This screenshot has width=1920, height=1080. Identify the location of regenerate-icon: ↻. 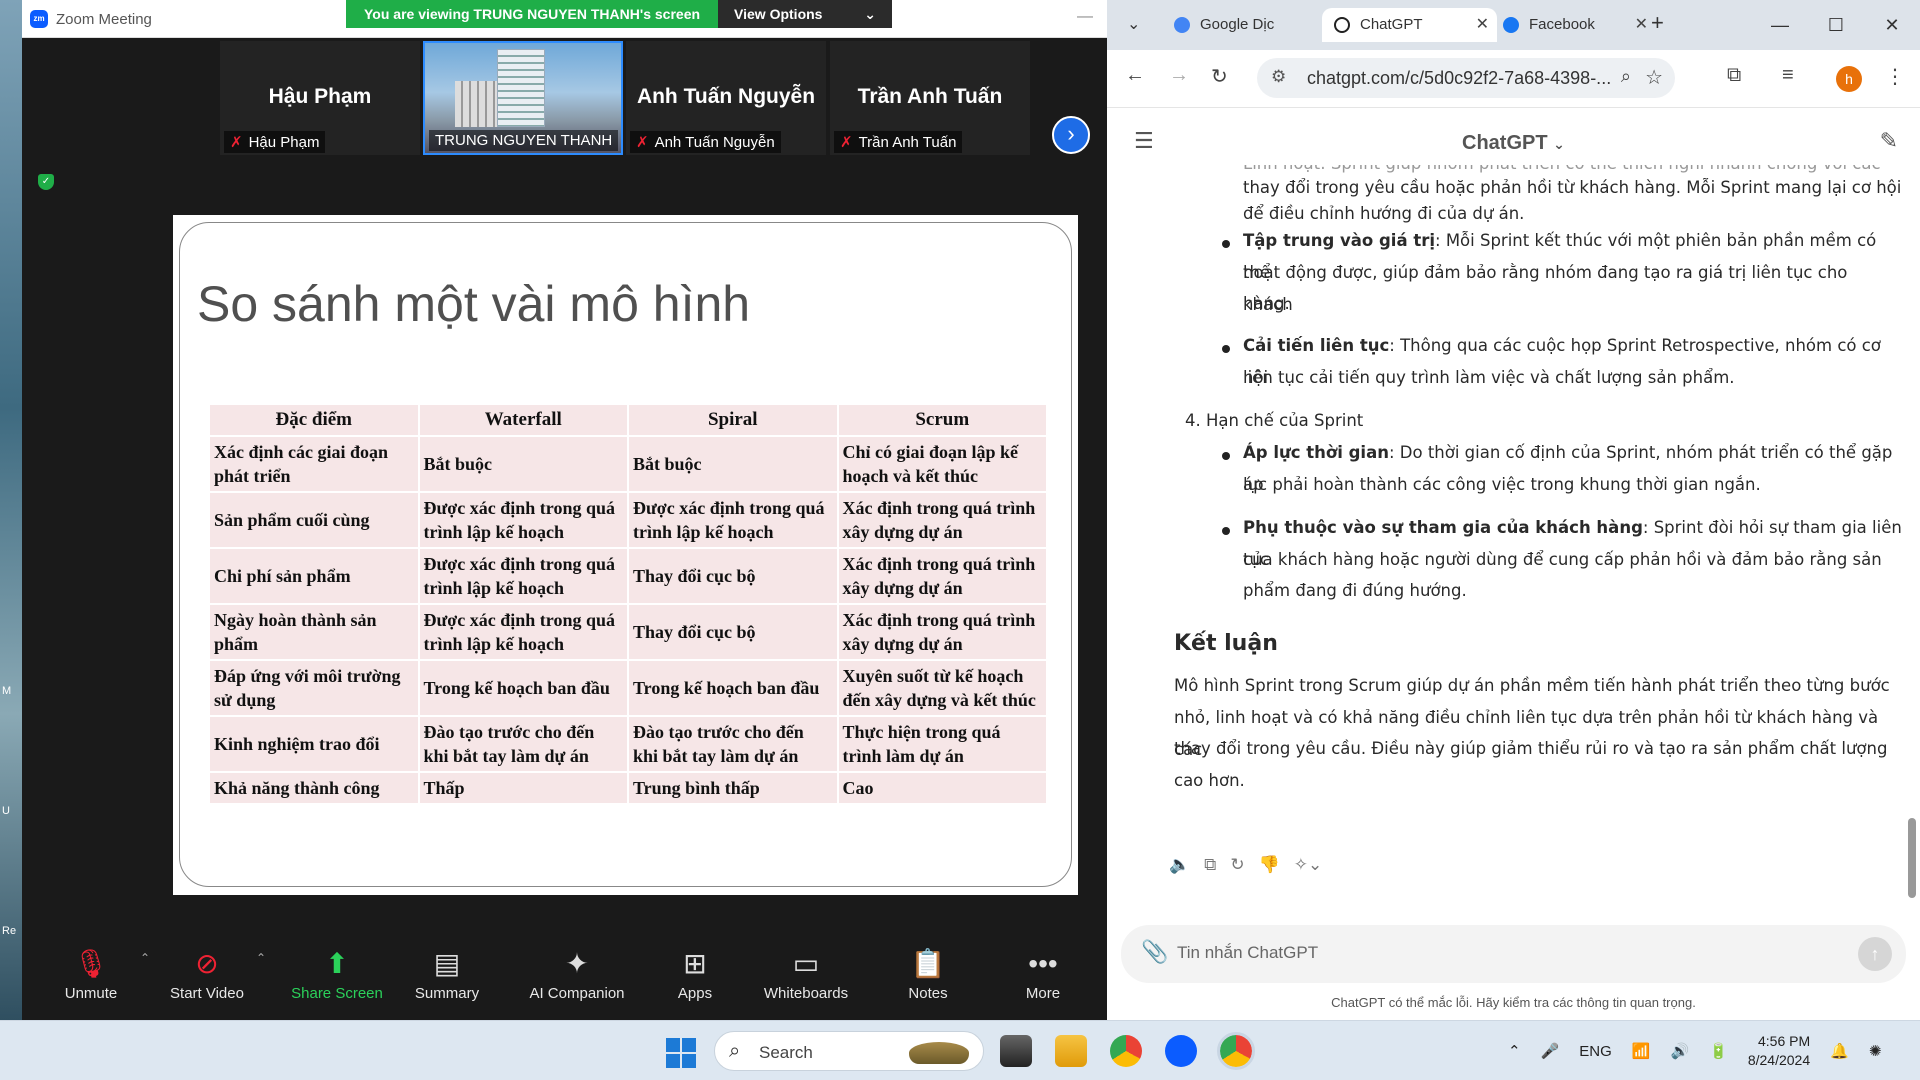
(1237, 865).